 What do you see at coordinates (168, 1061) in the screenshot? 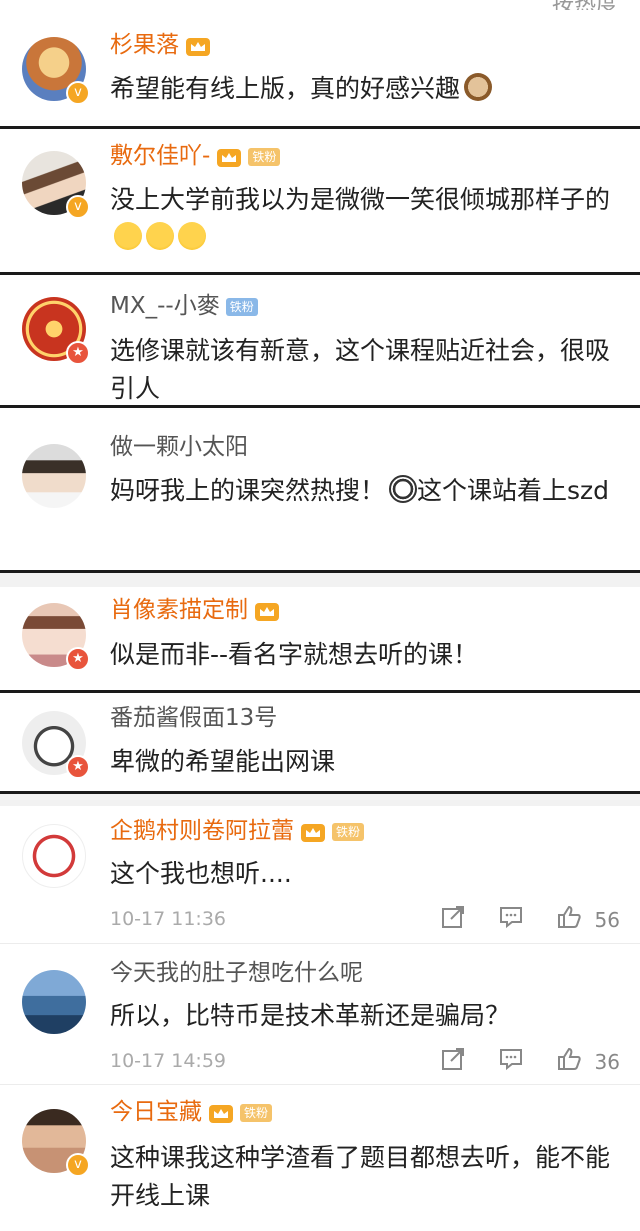
I see `timestamp: 10-17 14:59` at bounding box center [168, 1061].